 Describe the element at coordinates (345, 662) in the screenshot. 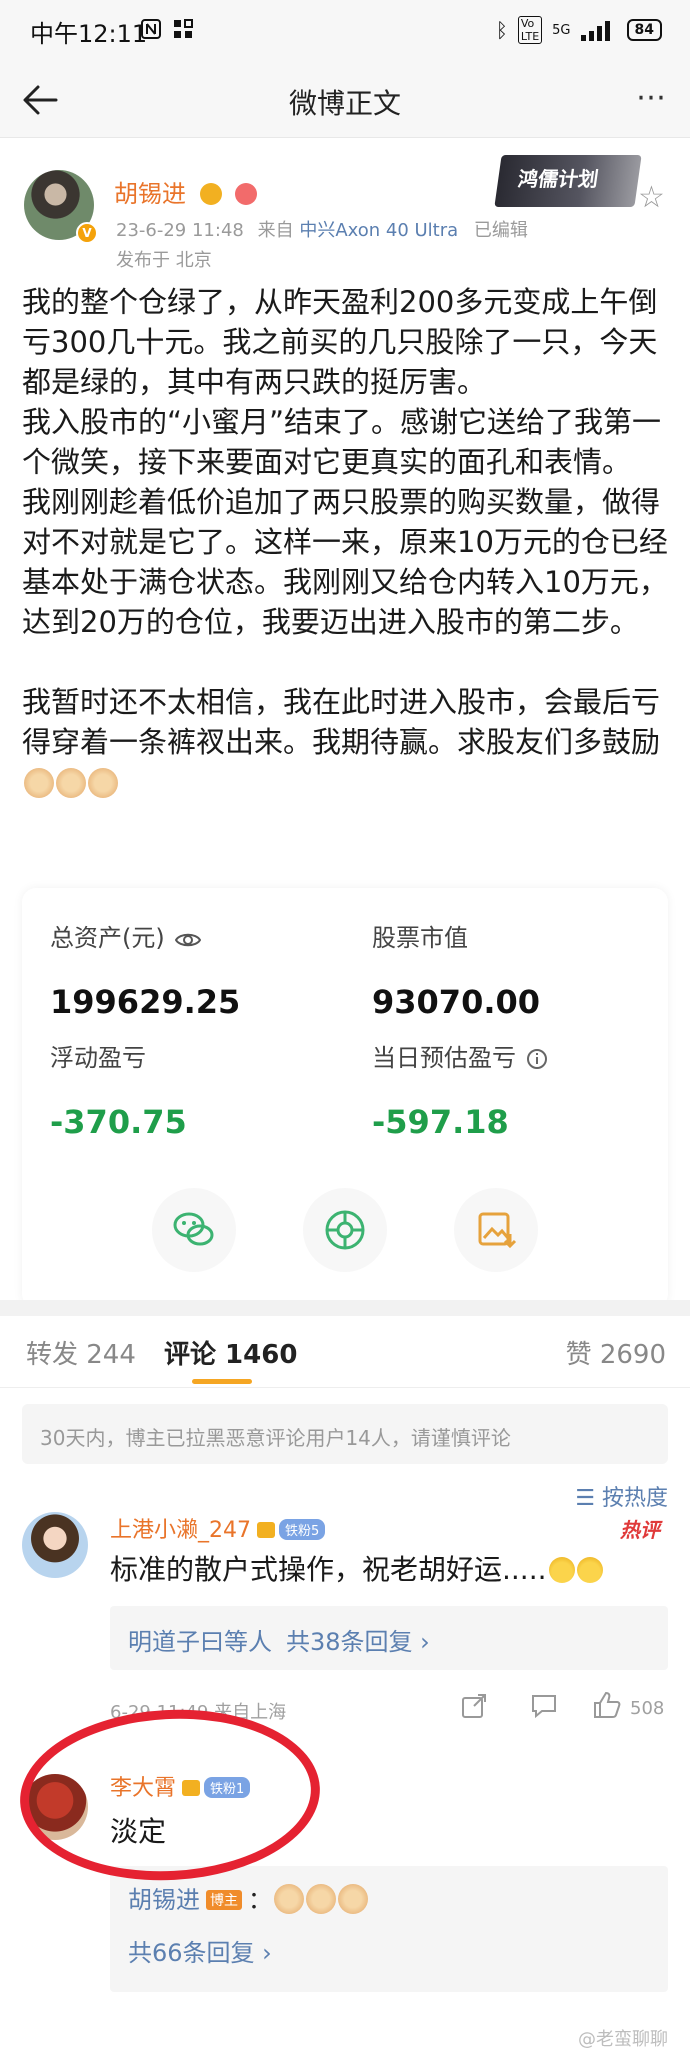

I see `post-paragraph` at that location.